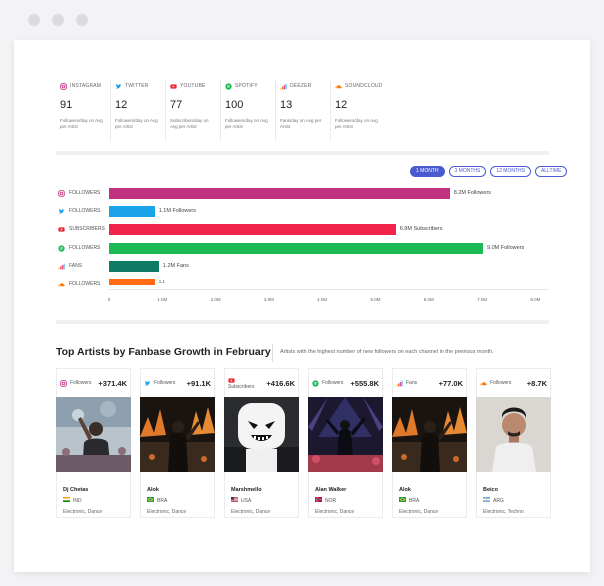 This screenshot has height=586, width=604. What do you see at coordinates (320, 500) in the screenshot?
I see `flag-nor-icon` at bounding box center [320, 500].